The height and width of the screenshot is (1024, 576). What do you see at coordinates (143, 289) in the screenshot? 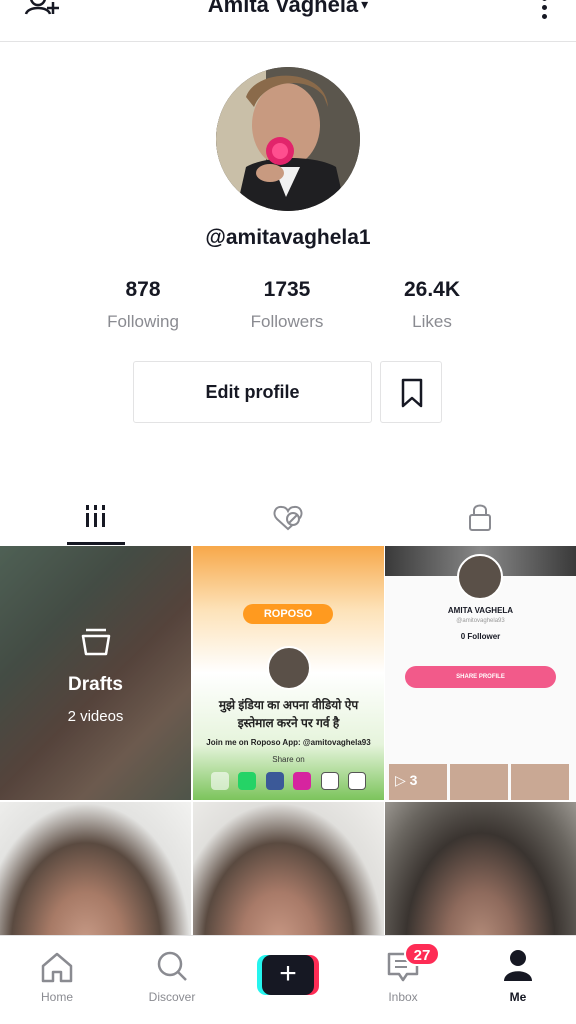
I see `following-count: 878` at bounding box center [143, 289].